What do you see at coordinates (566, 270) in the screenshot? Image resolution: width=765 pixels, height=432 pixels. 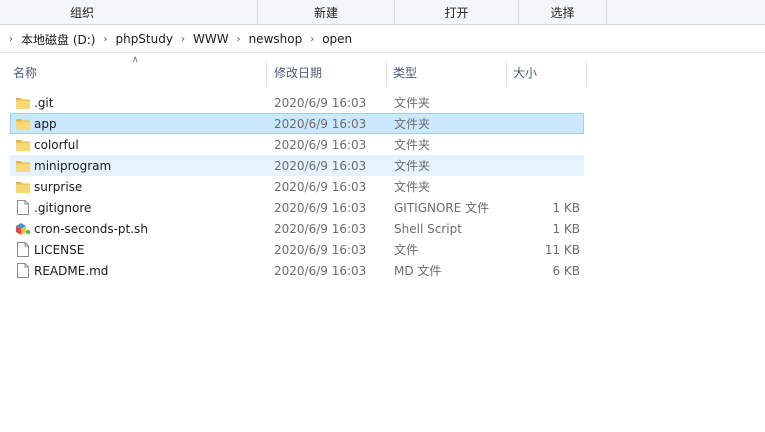 I see `file-size: 6 KB` at bounding box center [566, 270].